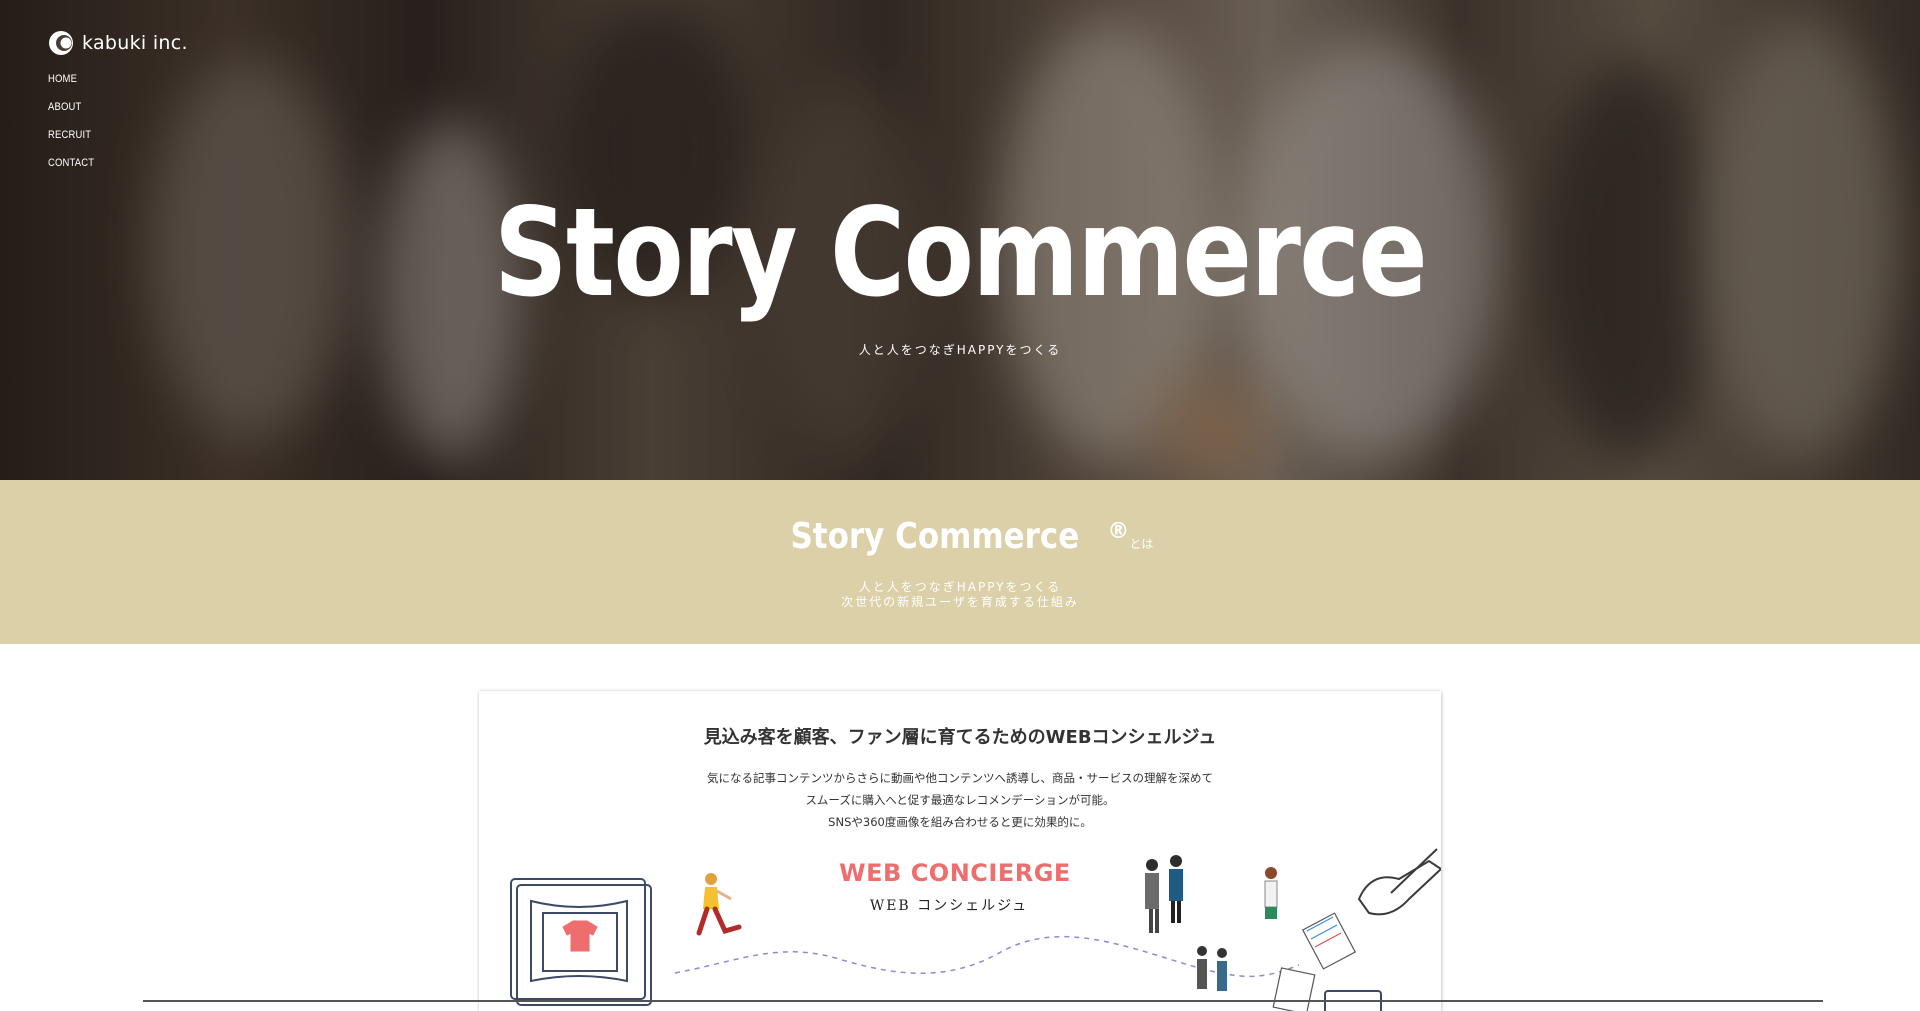 Image resolution: width=1920 pixels, height=1011 pixels. Describe the element at coordinates (960, 737) in the screenshot. I see `card-title: 見込み客を顧客、ファン層に育てるためのWEBコンシェルジュ` at that location.